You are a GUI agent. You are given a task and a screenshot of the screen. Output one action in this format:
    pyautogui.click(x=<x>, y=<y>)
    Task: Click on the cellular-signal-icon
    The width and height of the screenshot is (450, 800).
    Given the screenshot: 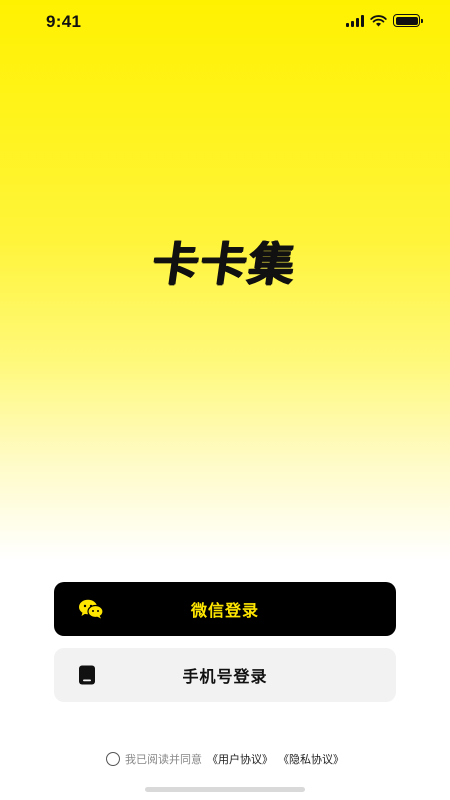 What is the action you would take?
    pyautogui.click(x=355, y=20)
    